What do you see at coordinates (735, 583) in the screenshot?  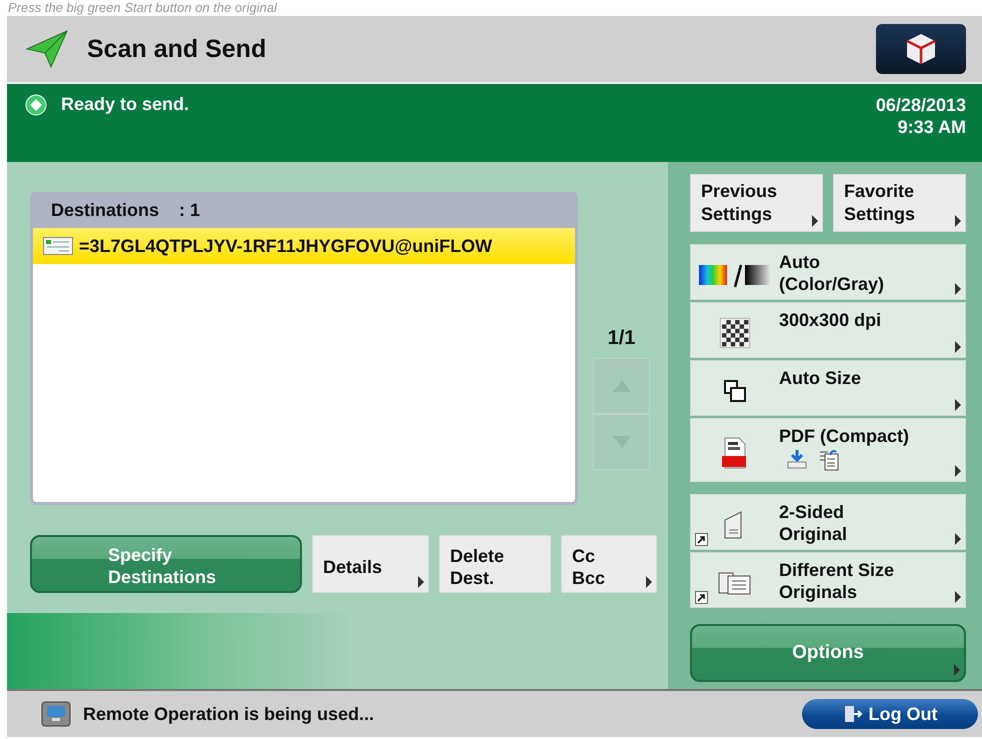 I see `mixed-pages-icon` at bounding box center [735, 583].